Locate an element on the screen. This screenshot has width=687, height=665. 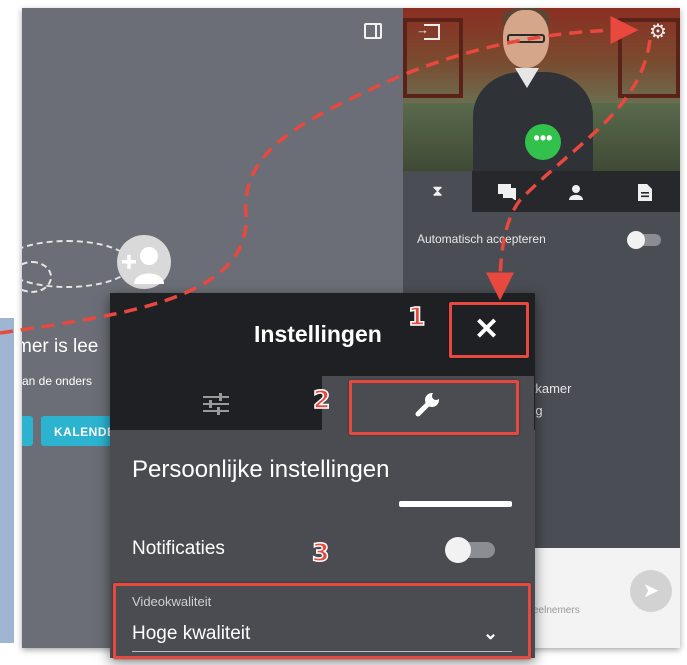
auto-accept-label: Automatisch accepteren is located at coordinates (481, 239).